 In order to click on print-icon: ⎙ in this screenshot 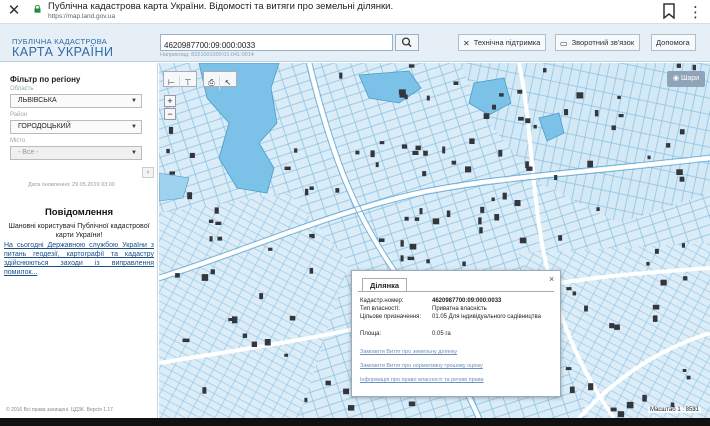, I will do `click(212, 83)`.